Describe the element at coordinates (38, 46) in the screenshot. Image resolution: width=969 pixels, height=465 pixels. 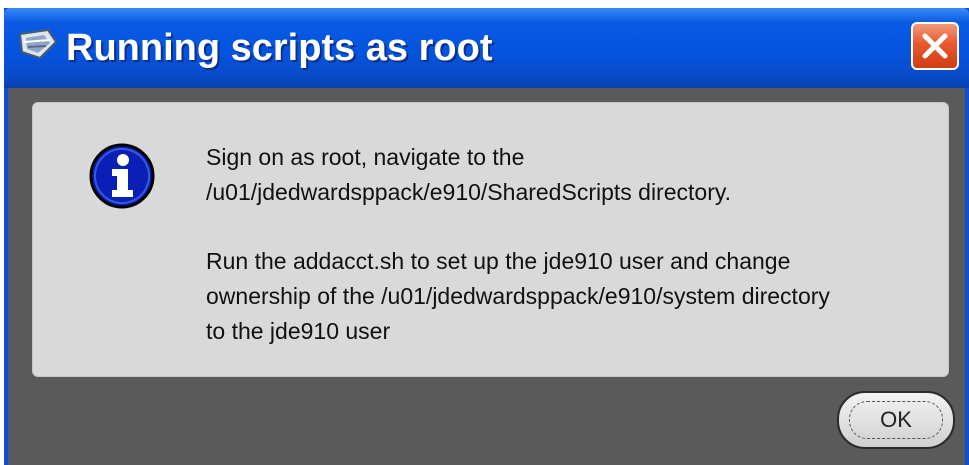
I see `java-cup-icon` at that location.